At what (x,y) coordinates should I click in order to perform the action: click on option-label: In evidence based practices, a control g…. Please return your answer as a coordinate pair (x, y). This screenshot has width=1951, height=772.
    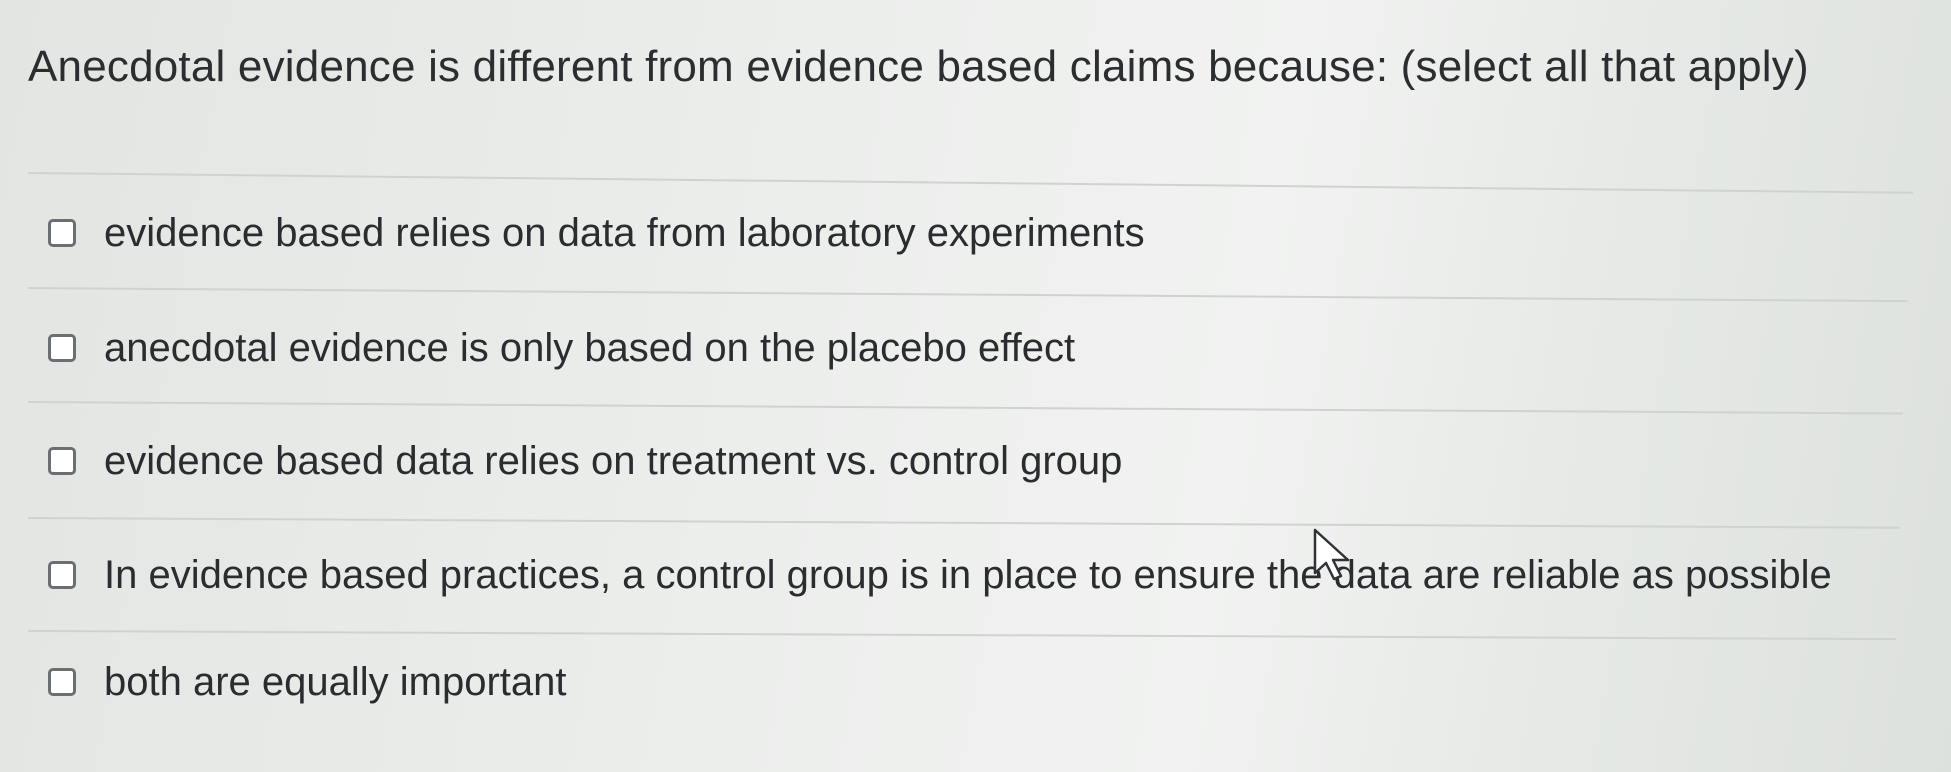
    Looking at the image, I should click on (968, 574).